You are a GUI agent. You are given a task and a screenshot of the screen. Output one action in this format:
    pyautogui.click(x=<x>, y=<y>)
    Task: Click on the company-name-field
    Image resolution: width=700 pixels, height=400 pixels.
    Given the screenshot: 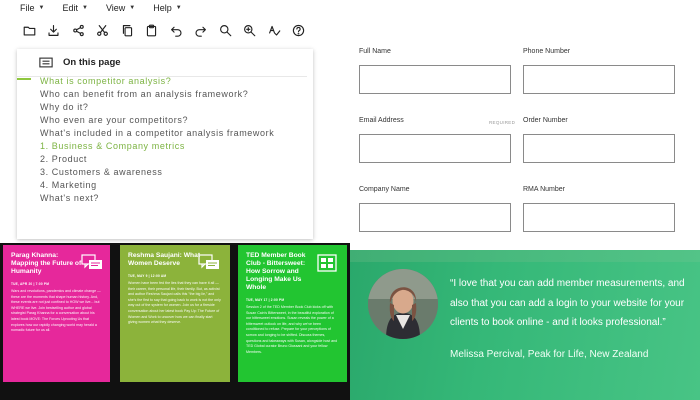 What is the action you would take?
    pyautogui.click(x=435, y=217)
    